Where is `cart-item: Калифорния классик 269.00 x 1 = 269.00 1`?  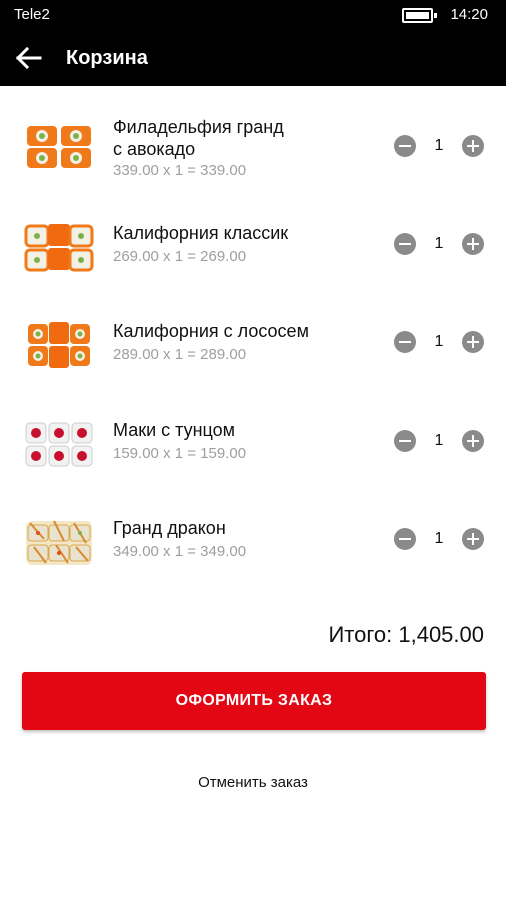 cart-item: Калифорния классик 269.00 x 1 = 269.00 1 is located at coordinates (253, 271).